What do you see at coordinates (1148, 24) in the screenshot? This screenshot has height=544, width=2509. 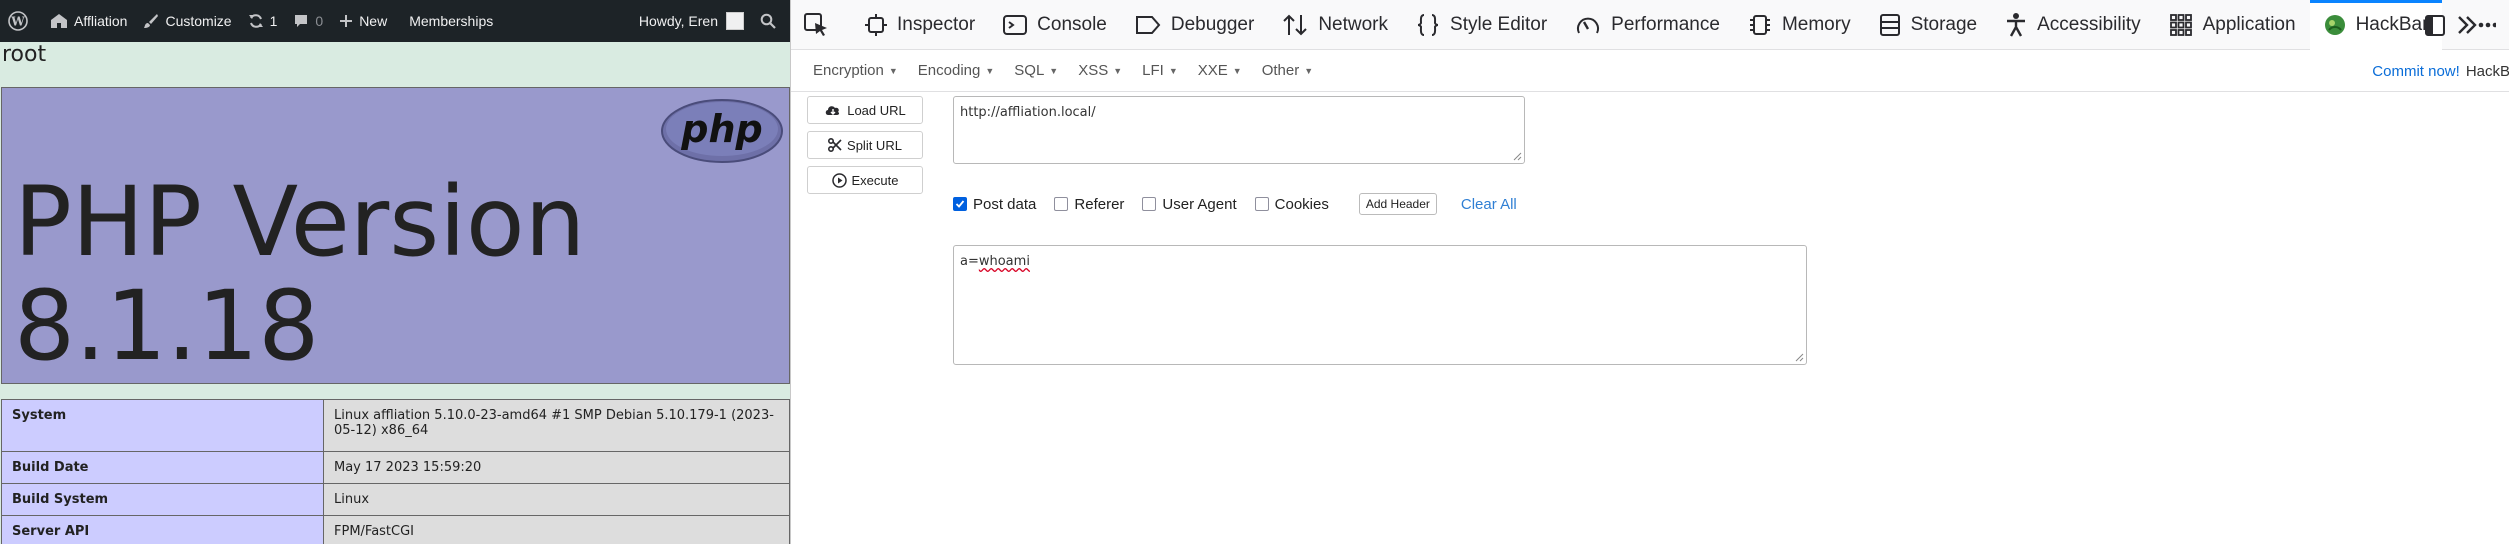 I see `debugger-icon` at bounding box center [1148, 24].